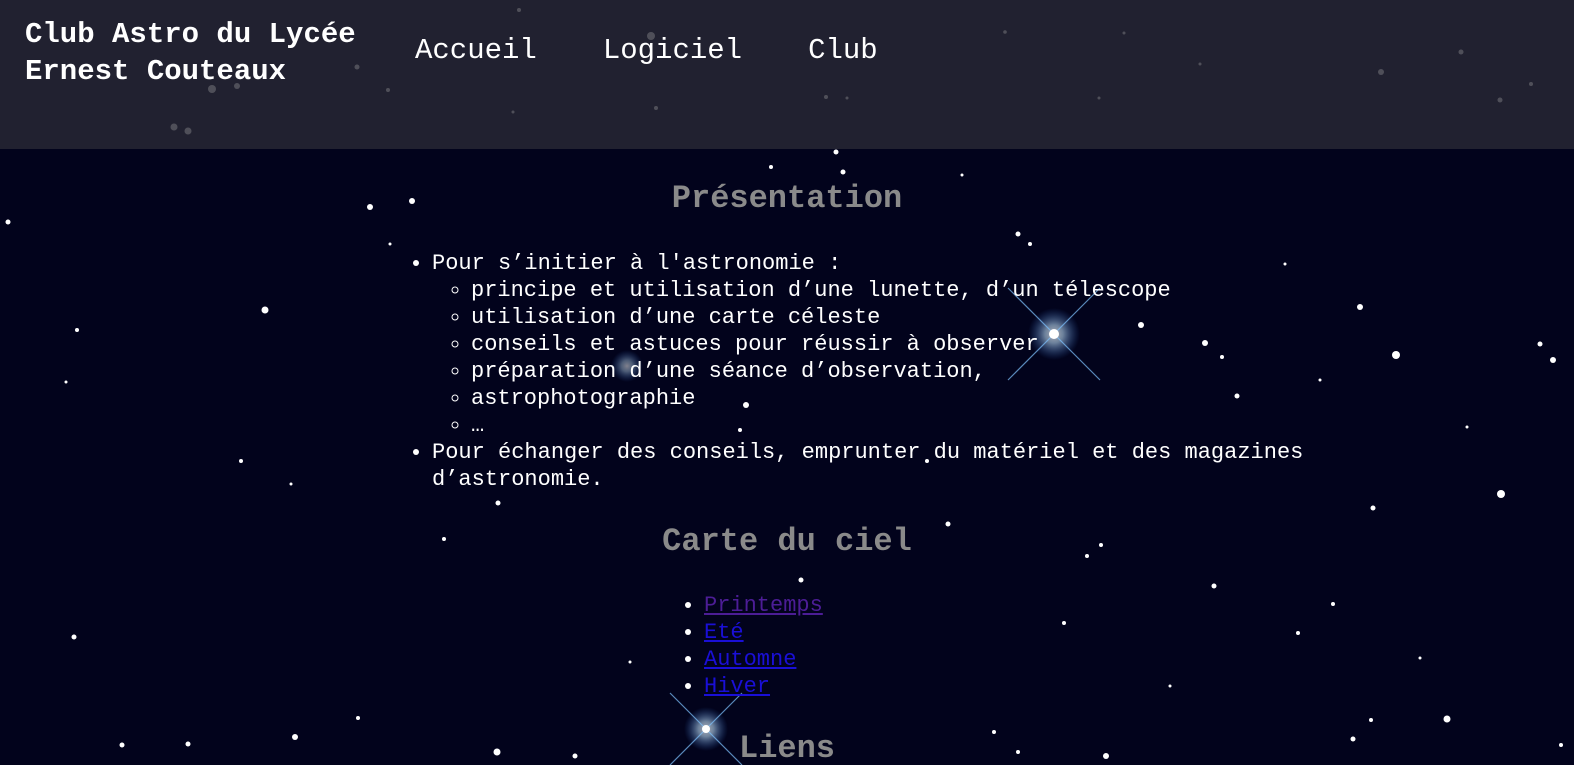 The height and width of the screenshot is (765, 1574). I want to click on list-item: Automne, so click(763, 659).